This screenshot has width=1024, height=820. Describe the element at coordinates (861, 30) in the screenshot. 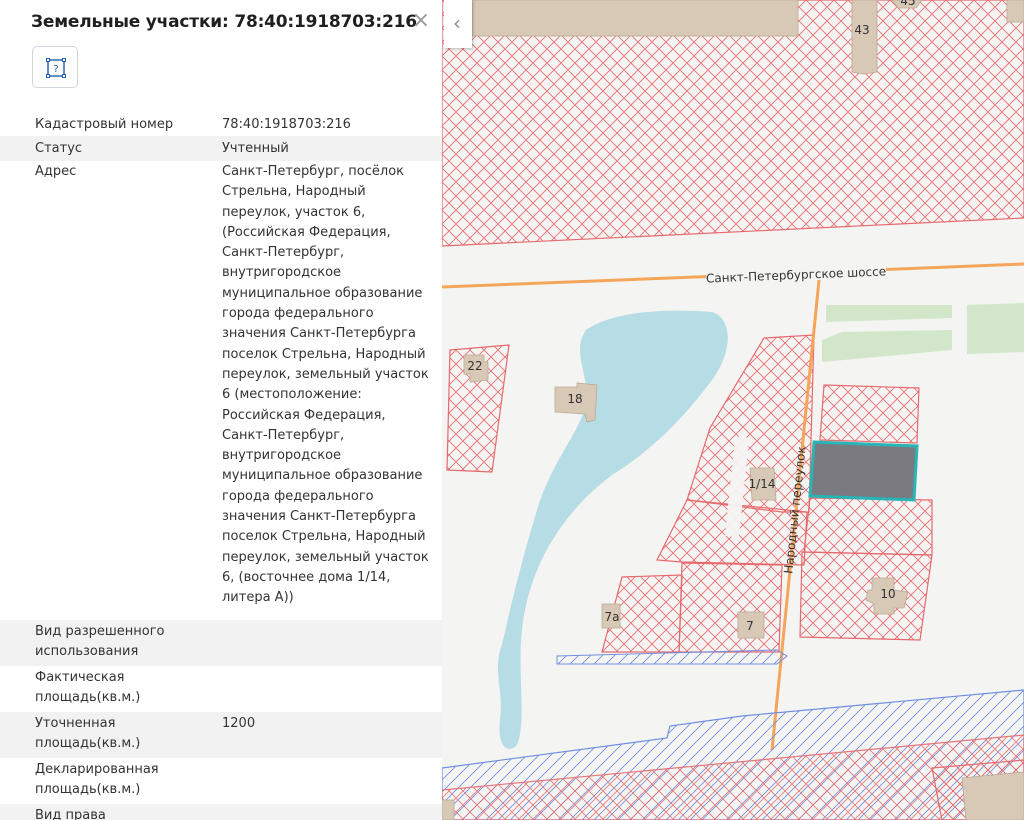

I see `house-number-43: 43` at that location.